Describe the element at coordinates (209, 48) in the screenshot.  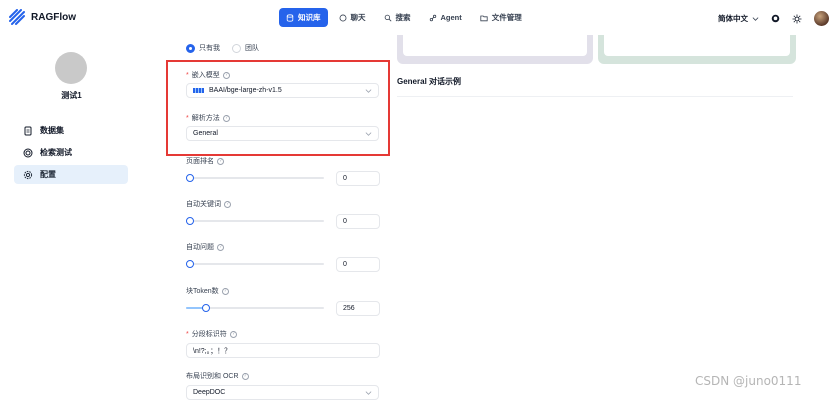
I see `radio-label: 只有我` at that location.